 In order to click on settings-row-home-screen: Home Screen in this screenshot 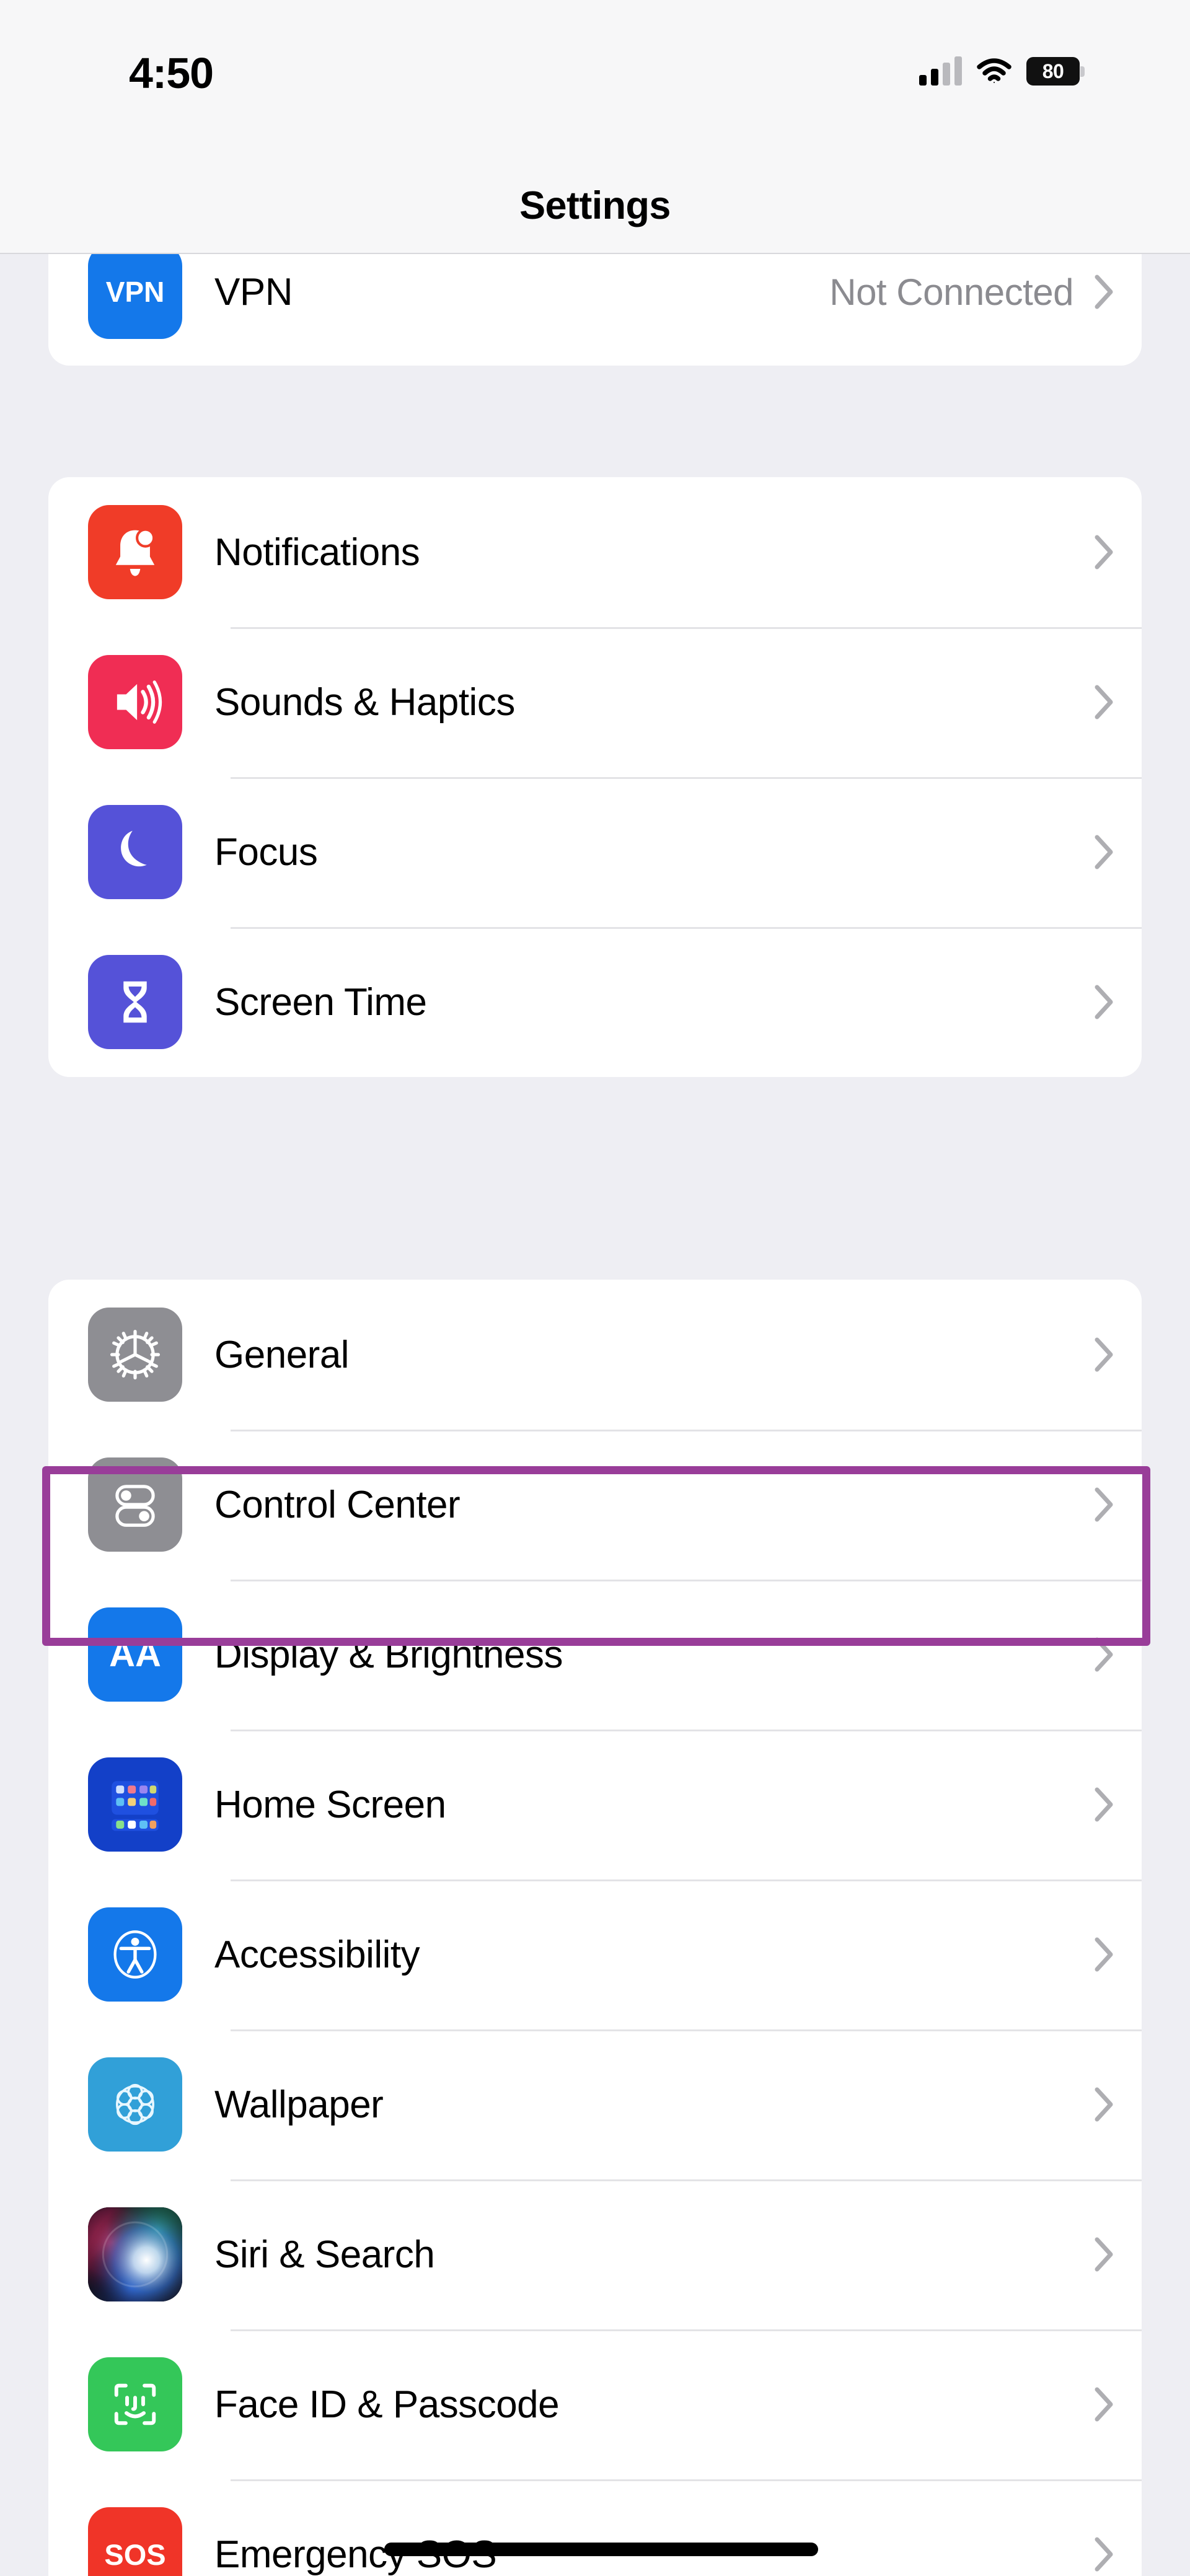, I will do `click(595, 1805)`.